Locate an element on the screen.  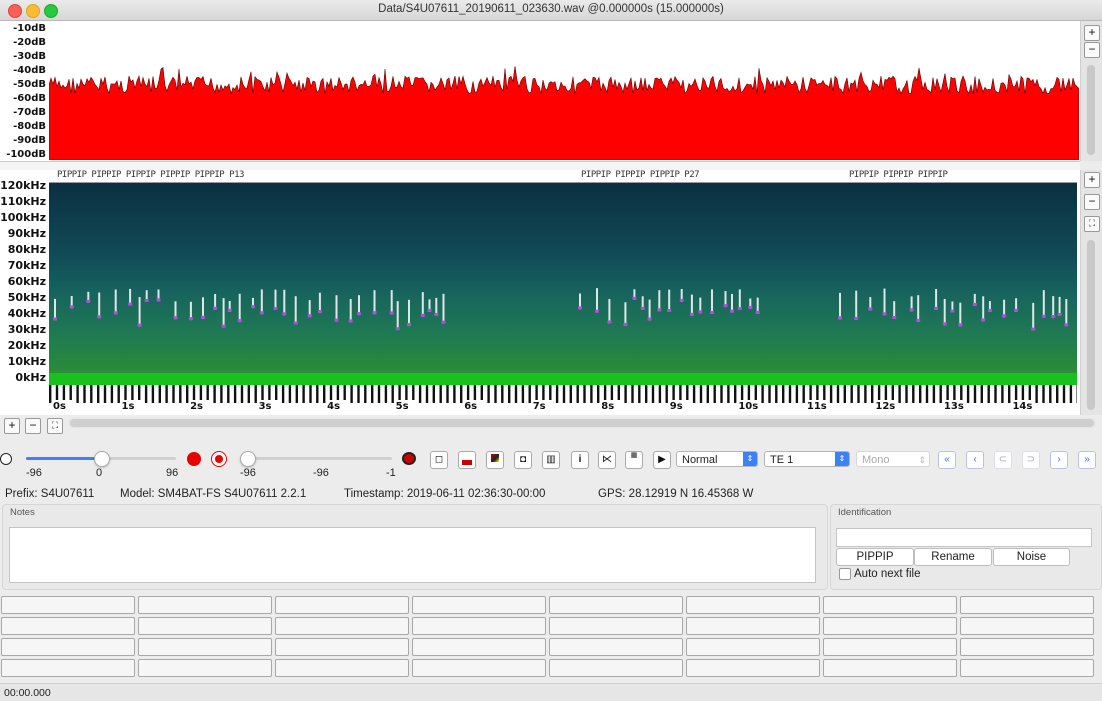
info-icon: i is located at coordinates (580, 460).